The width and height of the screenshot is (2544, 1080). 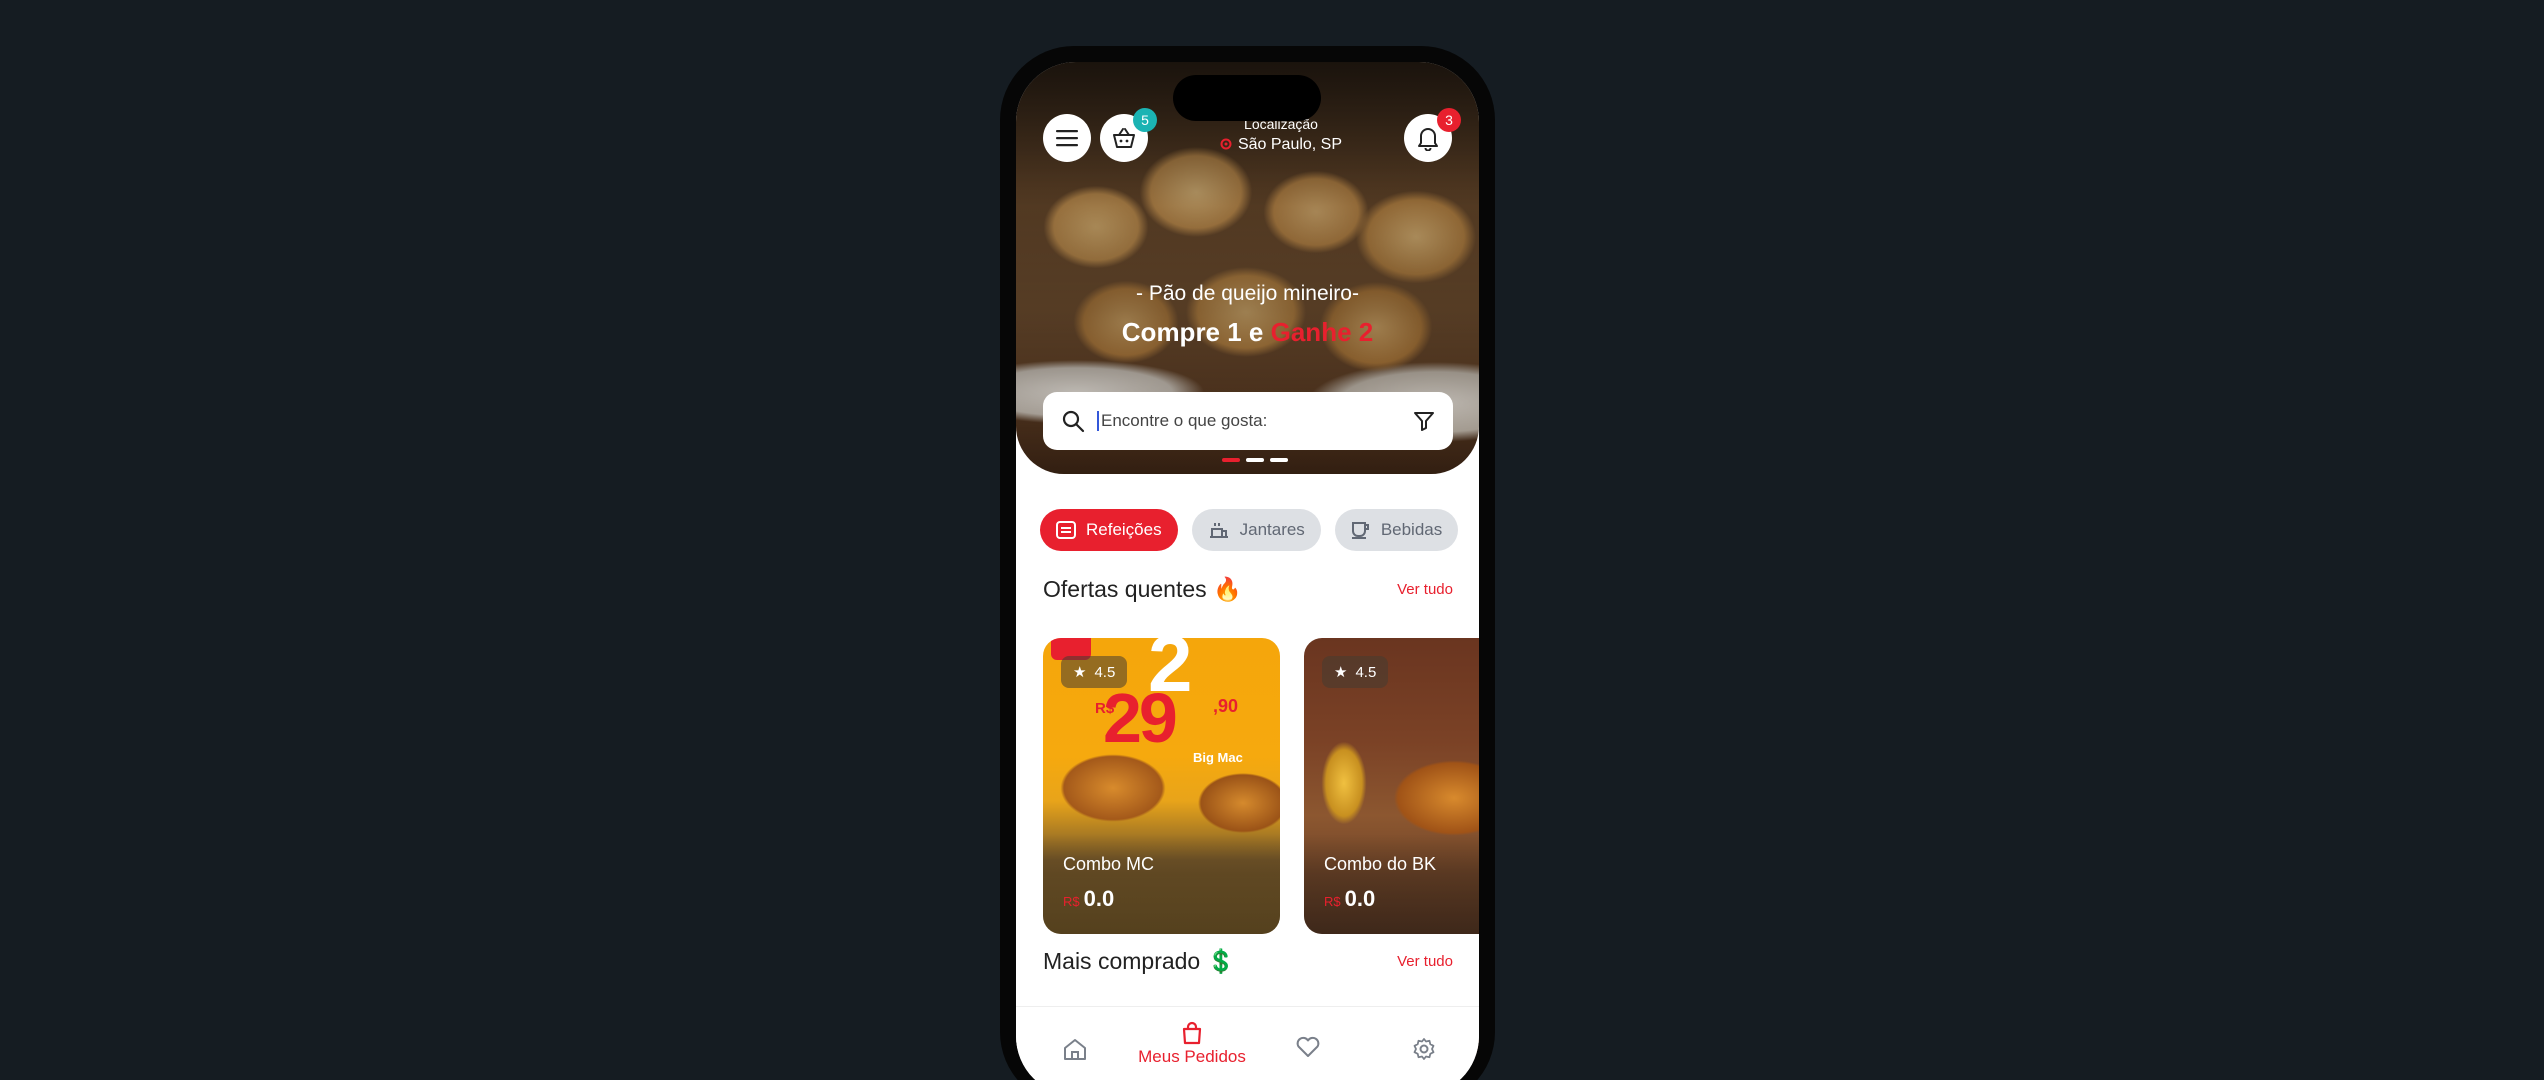 I want to click on ad-price-cents: ,90, so click(x=1226, y=706).